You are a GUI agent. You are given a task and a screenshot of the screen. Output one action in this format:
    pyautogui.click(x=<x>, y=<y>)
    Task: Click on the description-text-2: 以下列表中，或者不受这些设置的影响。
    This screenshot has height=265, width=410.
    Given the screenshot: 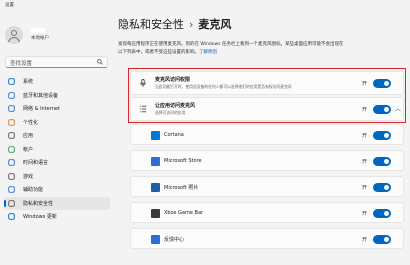 What is the action you would take?
    pyautogui.click(x=158, y=52)
    